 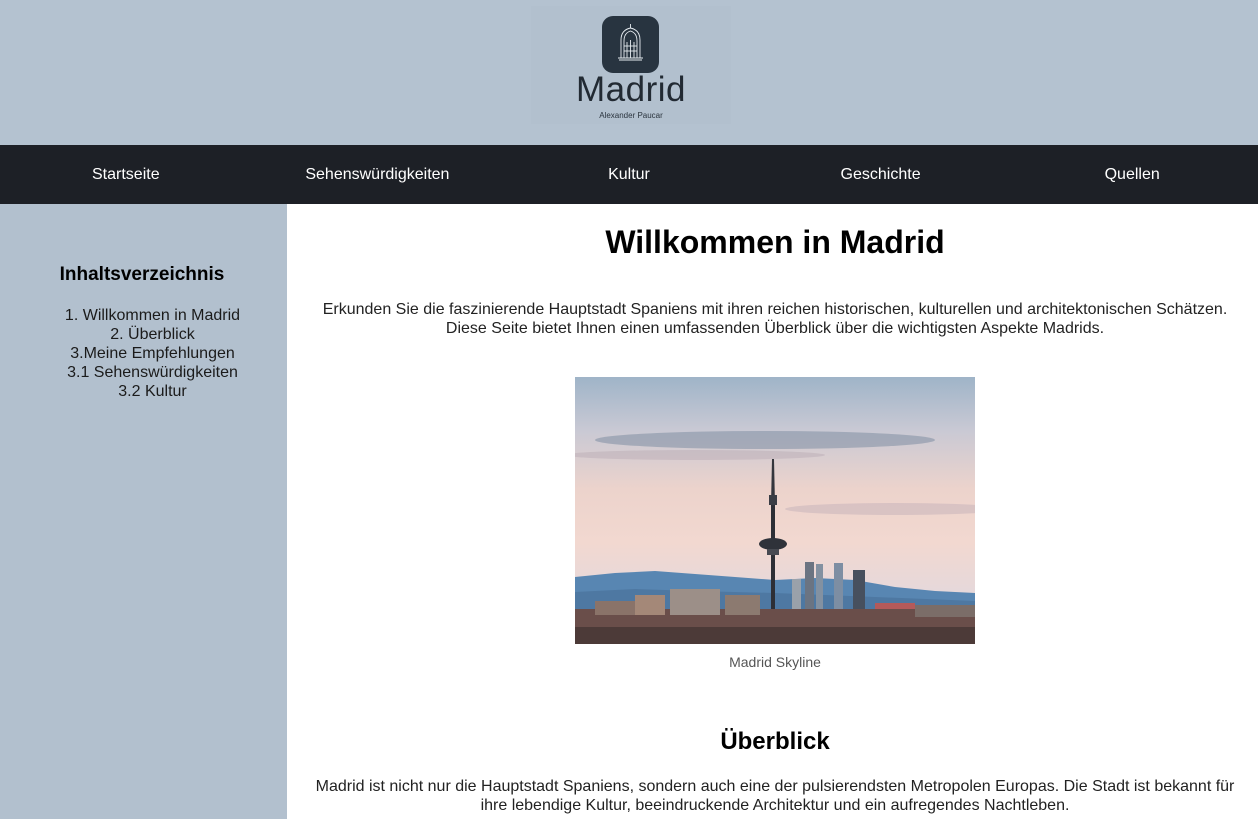 I want to click on page-title: Willkommen in Madrid, so click(x=775, y=242).